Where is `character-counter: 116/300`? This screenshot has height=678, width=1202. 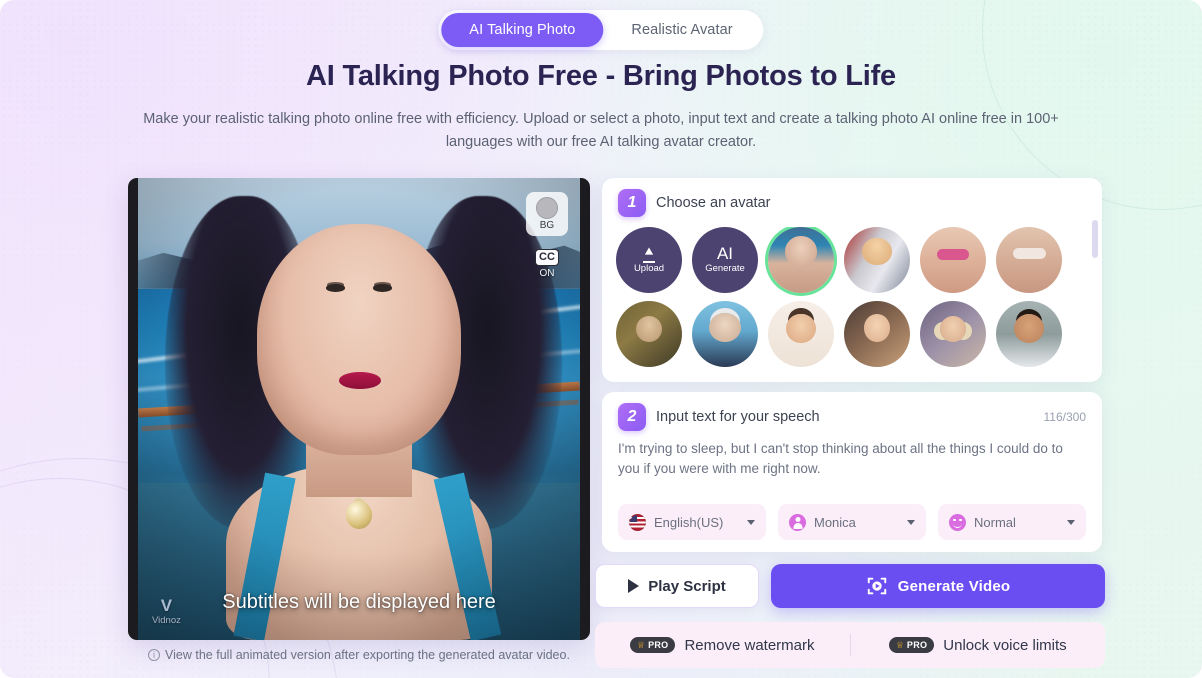
character-counter: 116/300 is located at coordinates (1065, 417).